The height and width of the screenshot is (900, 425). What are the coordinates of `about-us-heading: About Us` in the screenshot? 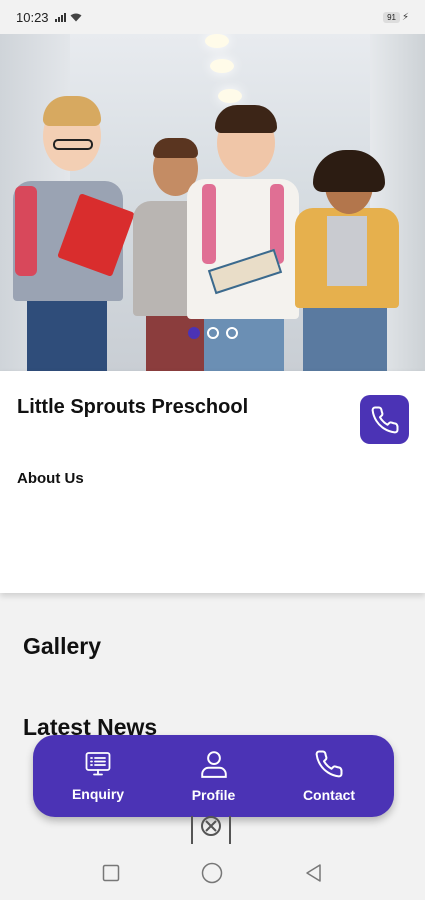 It's located at (50, 478).